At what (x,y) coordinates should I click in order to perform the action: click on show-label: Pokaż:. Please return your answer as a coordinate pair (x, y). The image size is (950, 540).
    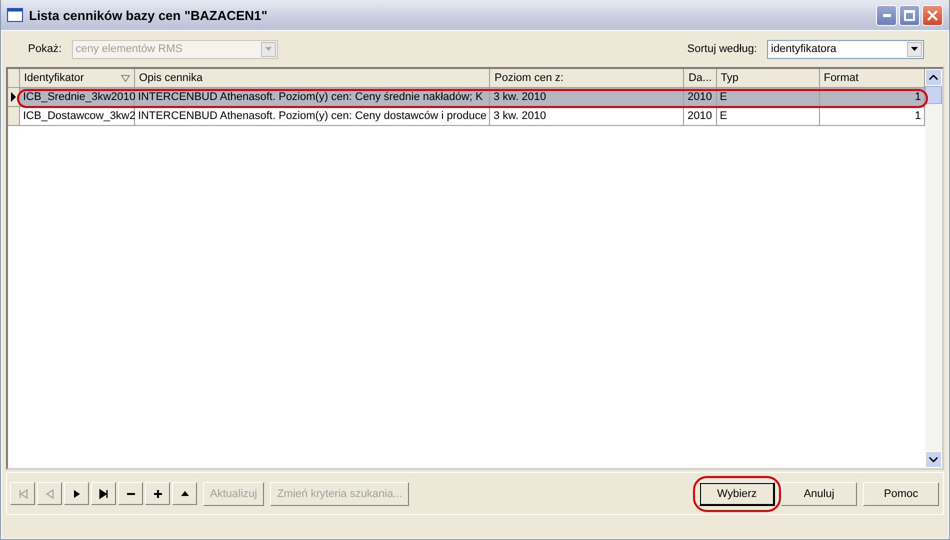
    Looking at the image, I should click on (45, 49).